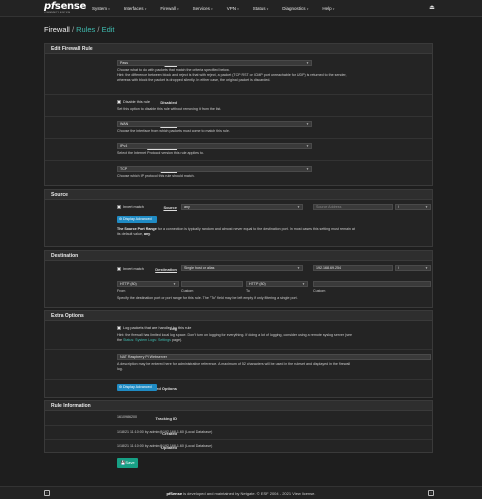 The height and width of the screenshot is (499, 482). Describe the element at coordinates (168, 102) in the screenshot. I see `disabled-label: Disabled` at that location.